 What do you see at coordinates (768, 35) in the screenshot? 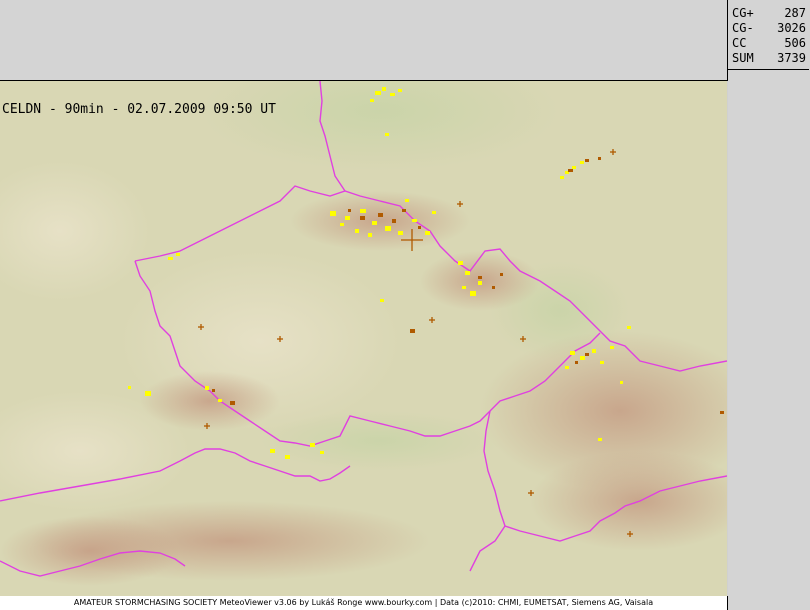
I see `strike-counts-panel: CG+ 287 CG- 3026 CC 506 SUM 3739` at bounding box center [768, 35].